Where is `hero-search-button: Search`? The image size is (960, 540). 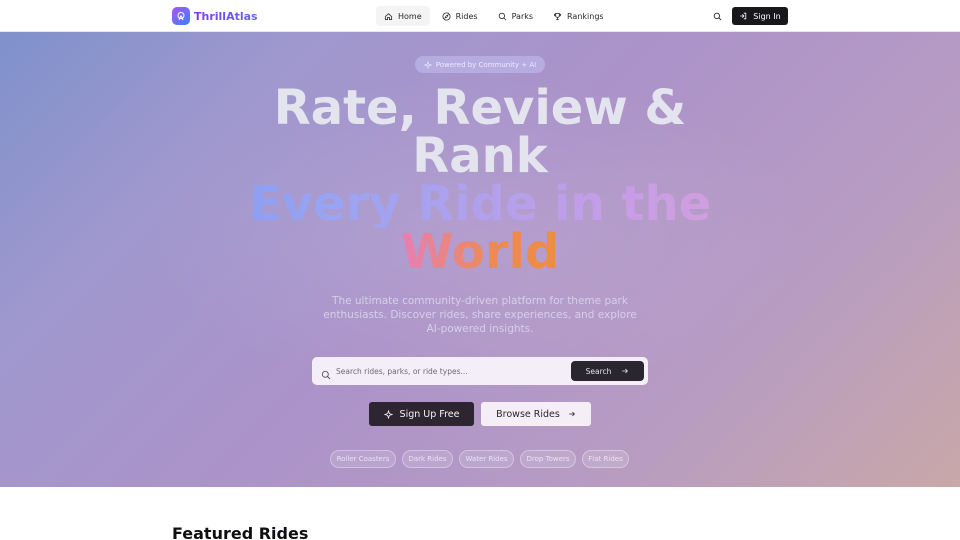
hero-search-button: Search is located at coordinates (607, 371).